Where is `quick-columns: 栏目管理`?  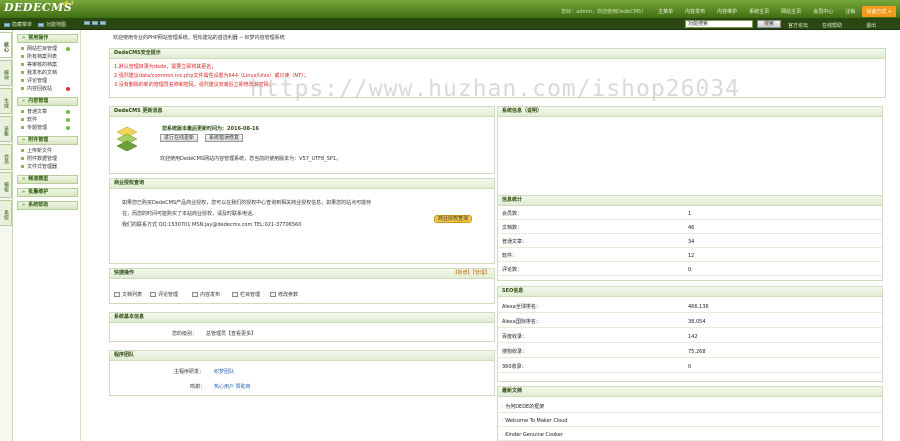 quick-columns: 栏目管理 is located at coordinates (246, 294).